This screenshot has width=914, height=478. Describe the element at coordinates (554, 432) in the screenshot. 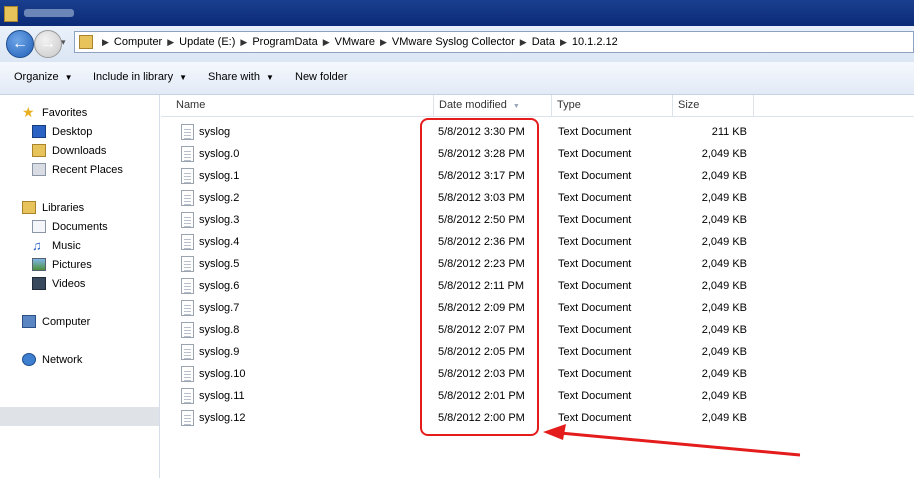

I see `annotation-arrow-head` at that location.